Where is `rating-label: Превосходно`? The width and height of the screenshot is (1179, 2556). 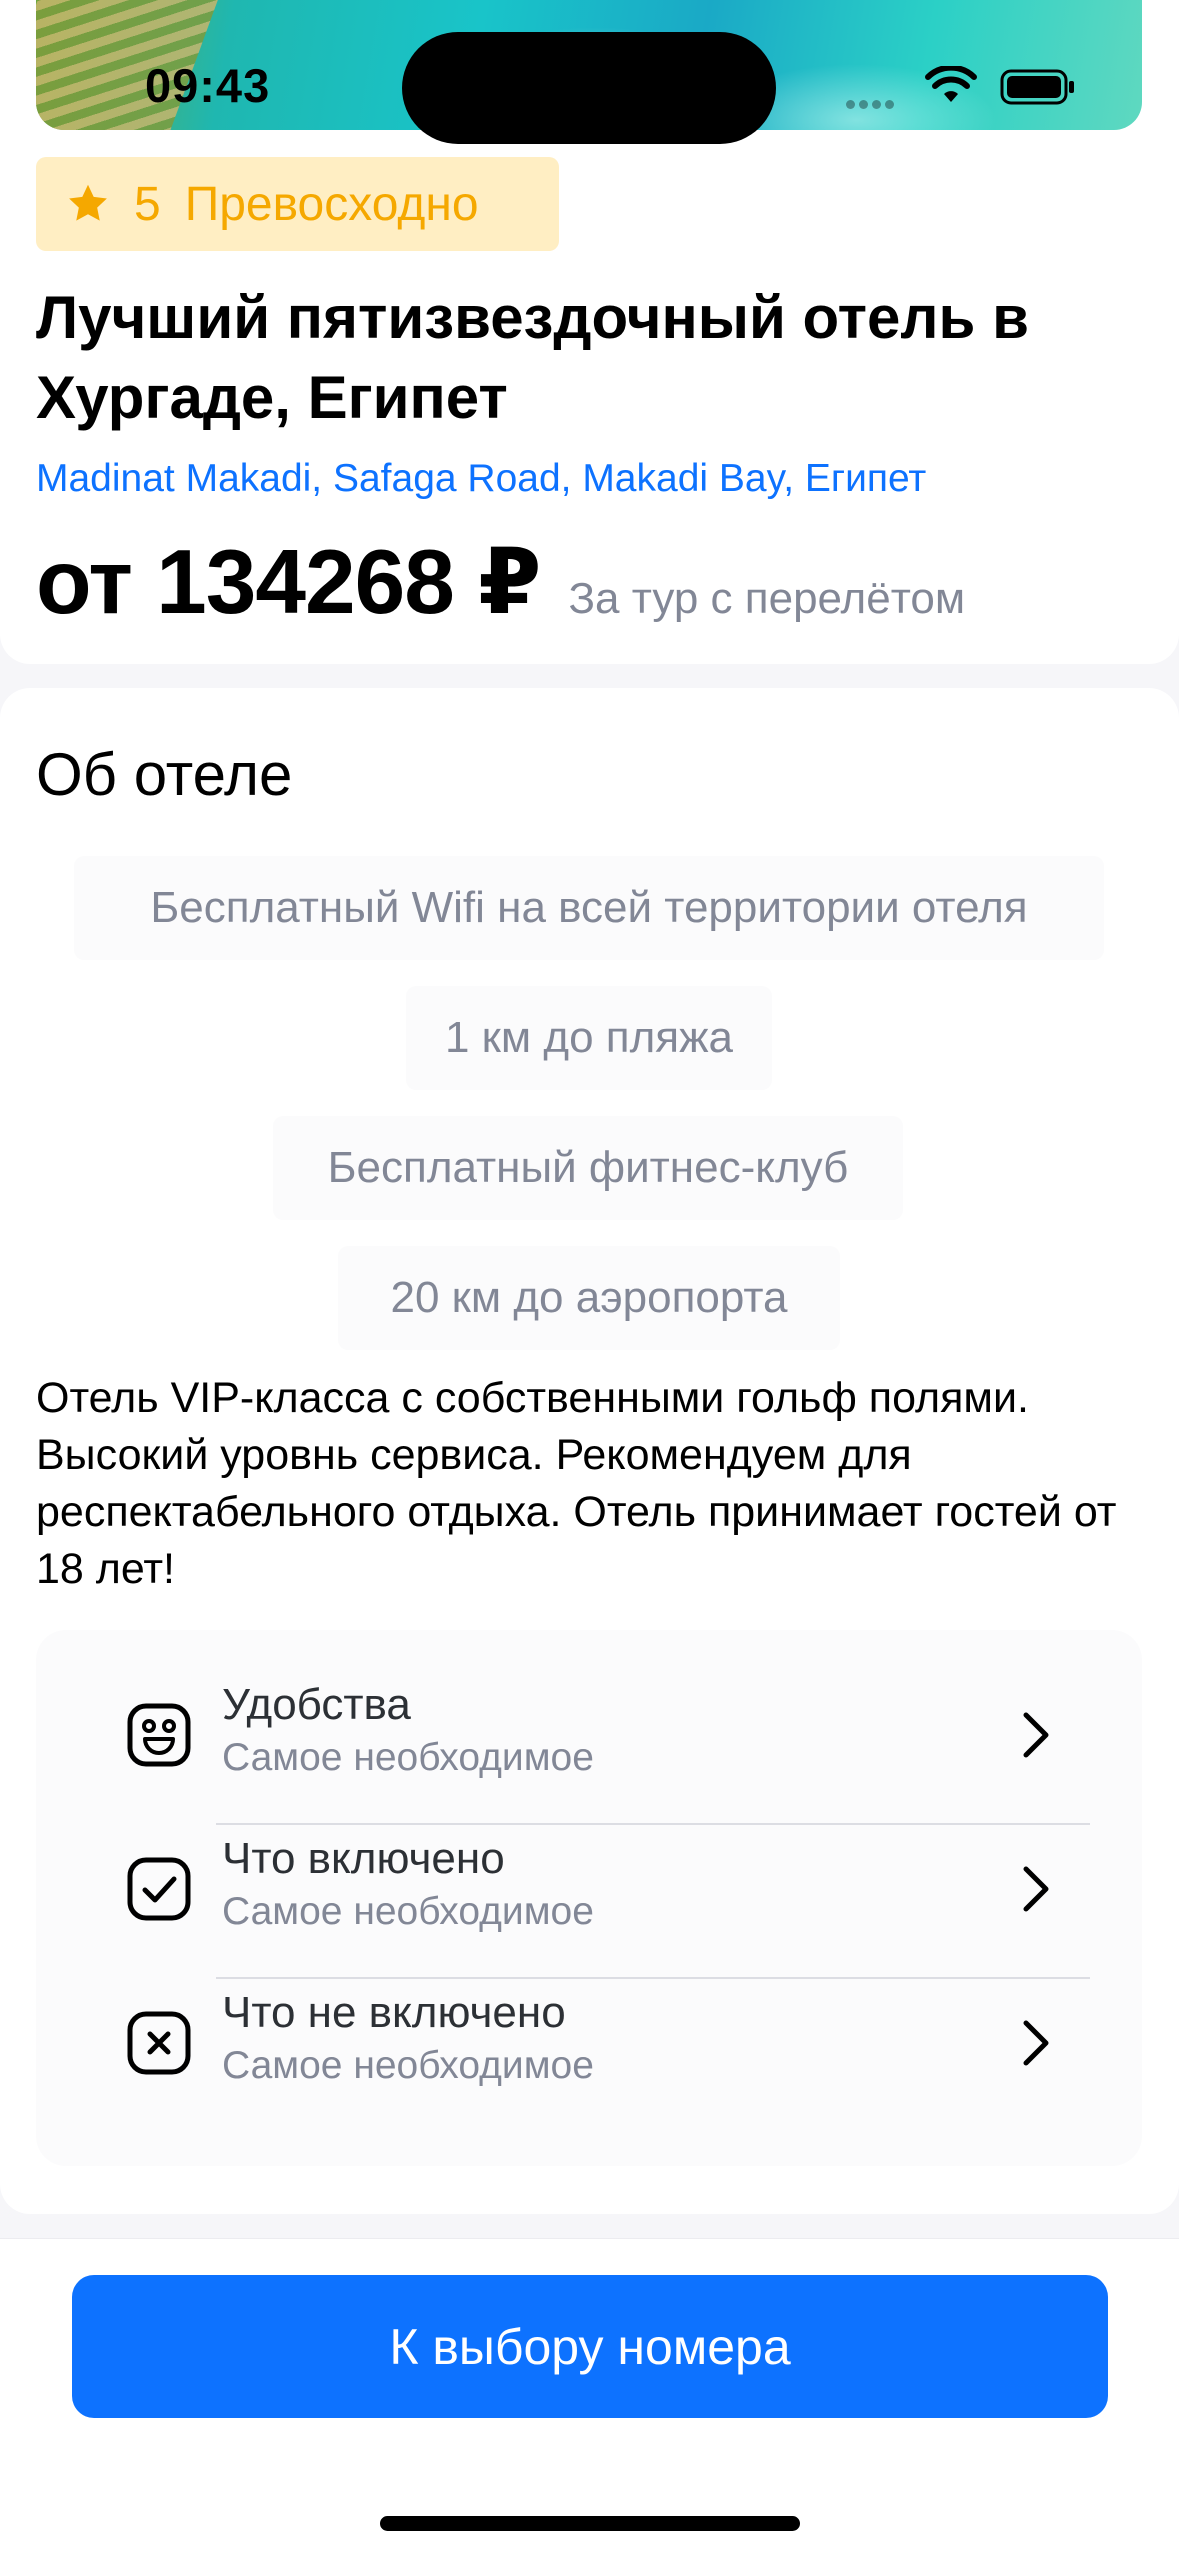 rating-label: Превосходно is located at coordinates (331, 204).